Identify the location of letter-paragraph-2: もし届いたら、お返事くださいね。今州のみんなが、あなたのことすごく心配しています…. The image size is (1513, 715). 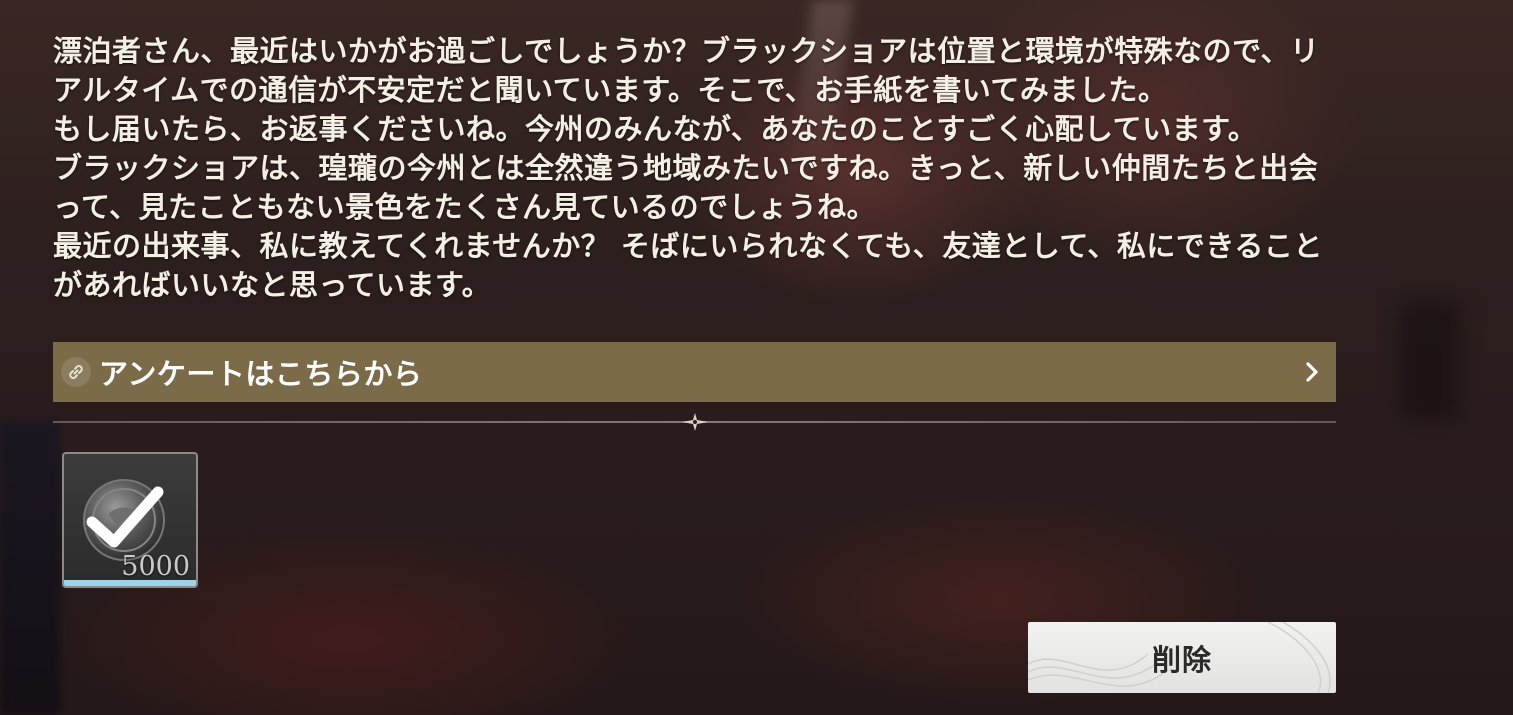
(655, 129).